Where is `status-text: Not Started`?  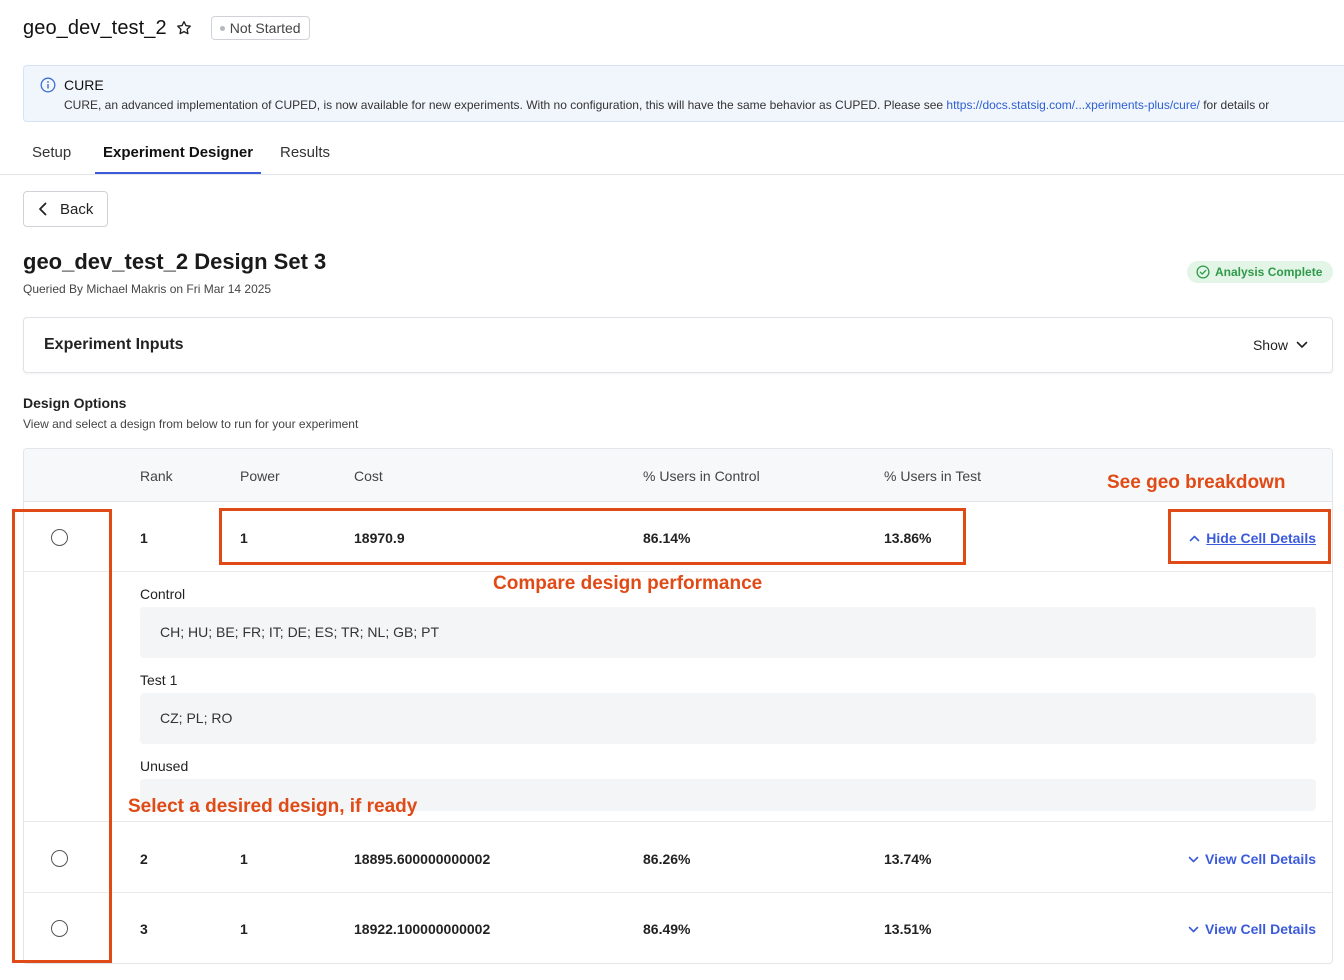
status-text: Not Started is located at coordinates (265, 28).